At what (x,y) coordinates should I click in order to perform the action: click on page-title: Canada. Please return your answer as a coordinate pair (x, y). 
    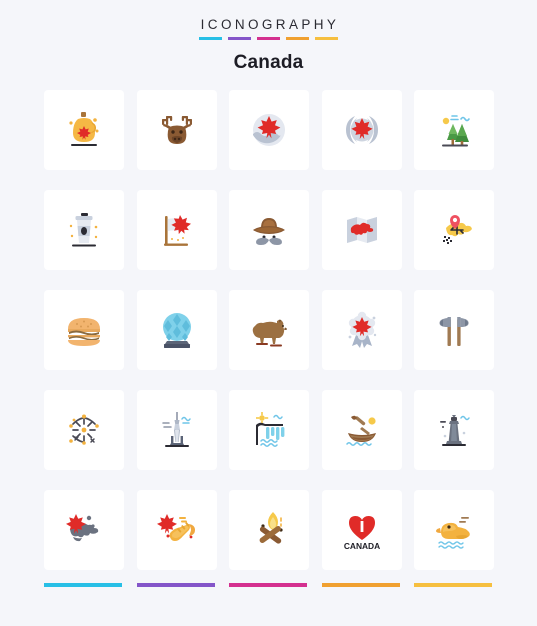
    Looking at the image, I should click on (268, 62).